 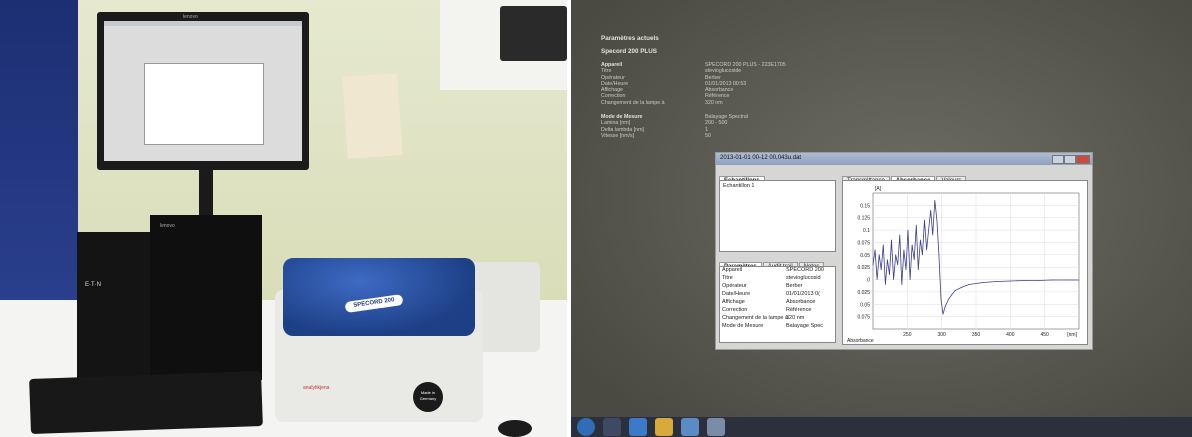 I want to click on minimize-icon, so click(x=1058, y=159).